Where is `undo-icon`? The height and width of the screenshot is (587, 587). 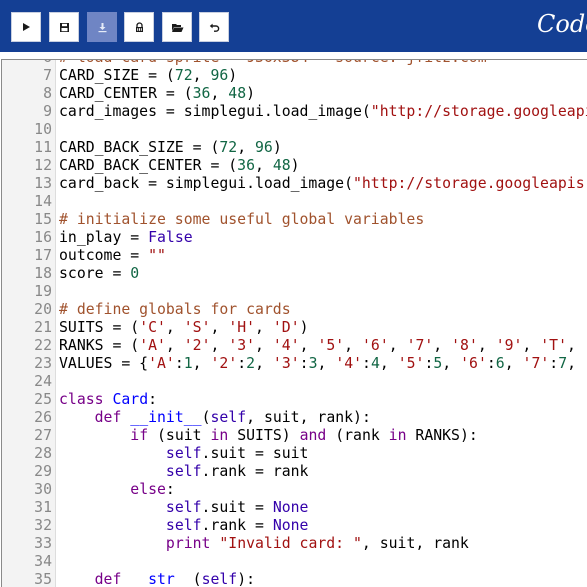
undo-icon is located at coordinates (214, 27).